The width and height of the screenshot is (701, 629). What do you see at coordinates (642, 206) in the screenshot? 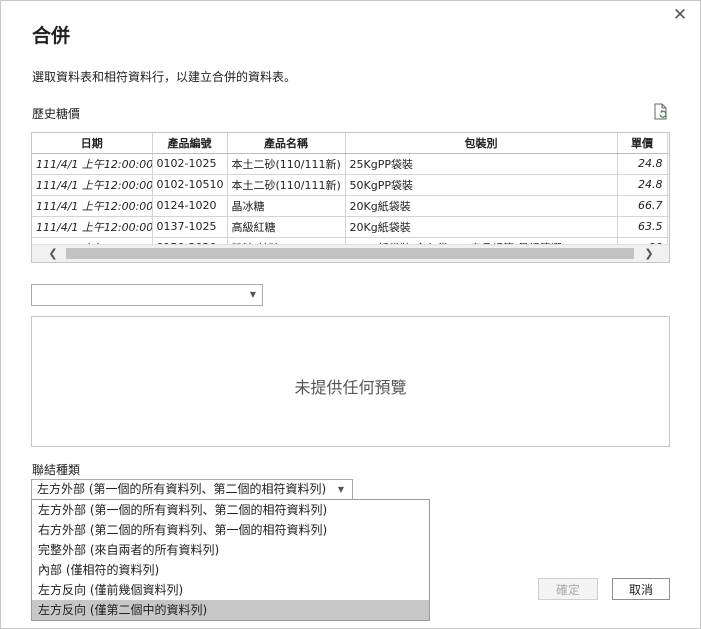
I see `cell-price: 66.7` at bounding box center [642, 206].